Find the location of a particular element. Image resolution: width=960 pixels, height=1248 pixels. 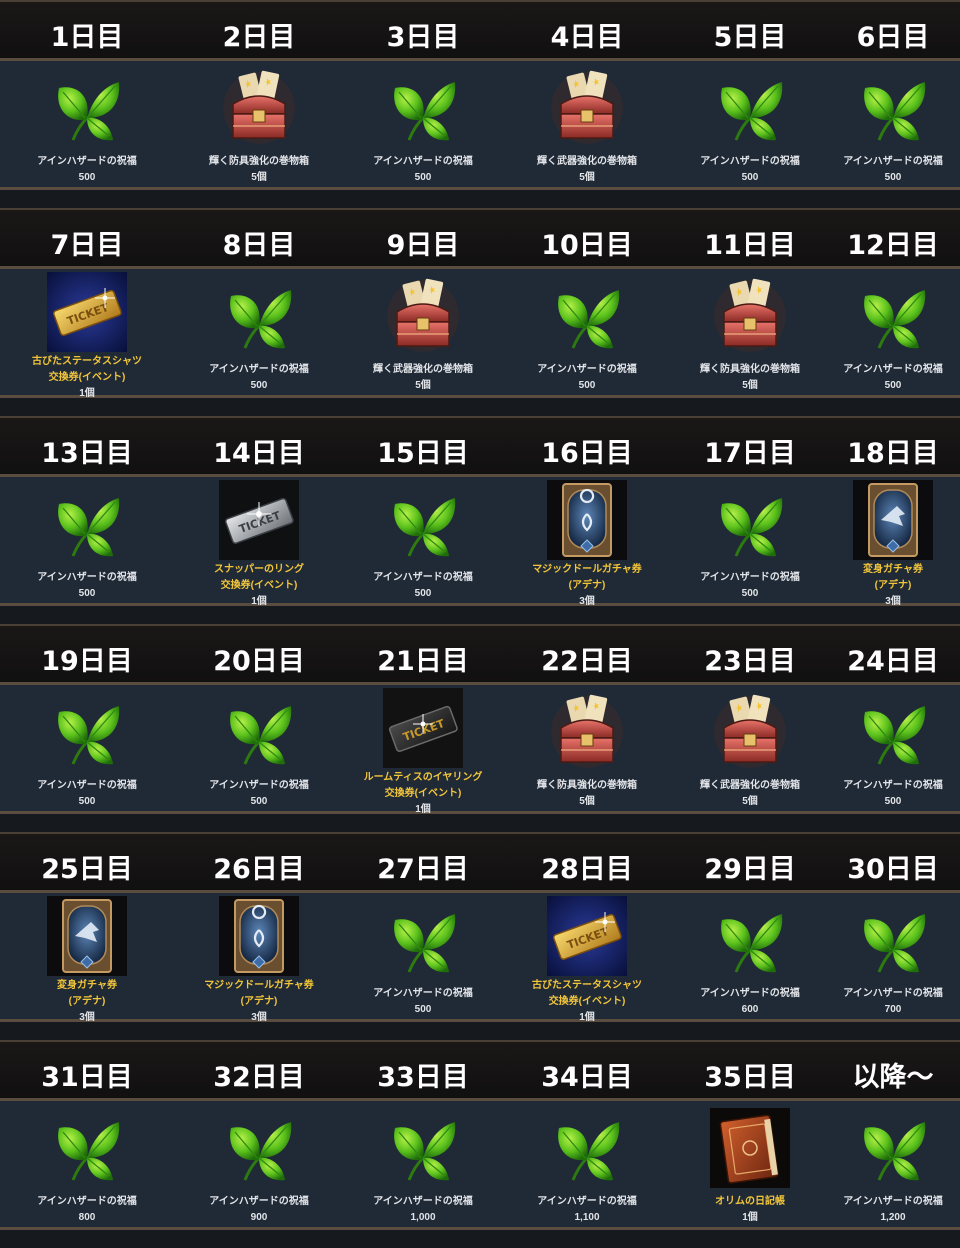

day-label: 6日目 is located at coordinates (893, 37).